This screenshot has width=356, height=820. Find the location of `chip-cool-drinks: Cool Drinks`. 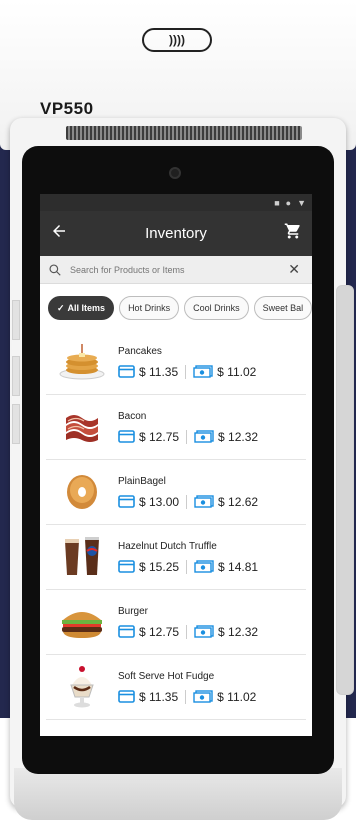

chip-cool-drinks: Cool Drinks is located at coordinates (216, 308).